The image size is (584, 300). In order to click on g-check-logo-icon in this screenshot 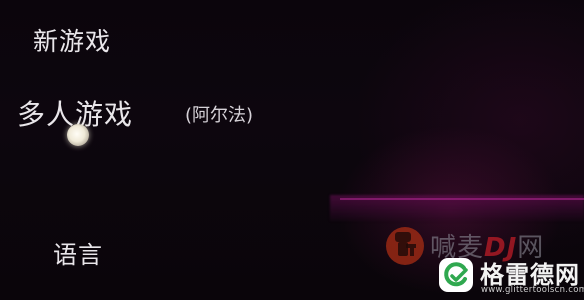, I will do `click(456, 275)`.